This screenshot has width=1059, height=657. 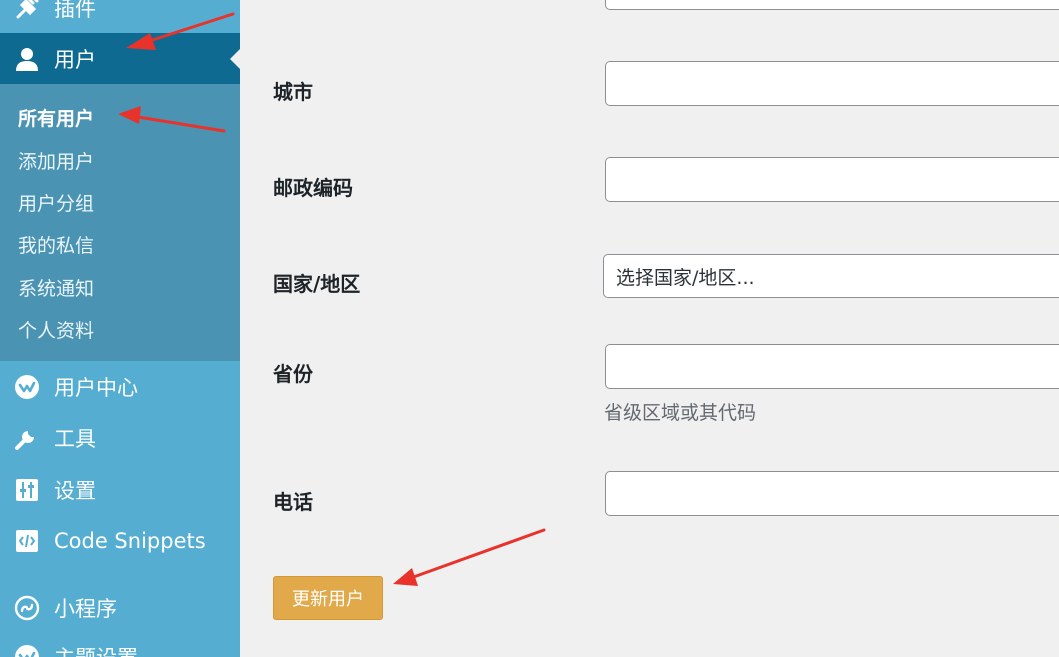 What do you see at coordinates (832, 5) in the screenshot?
I see `previous-field-input` at bounding box center [832, 5].